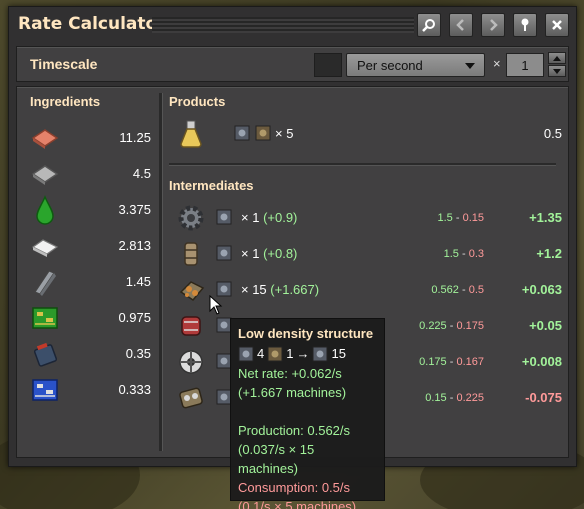 The image size is (584, 509). What do you see at coordinates (367, 254) in the screenshot?
I see `intermediate-row: × 1 (+0.8) 1.5 - 0.3 +1.2` at bounding box center [367, 254].